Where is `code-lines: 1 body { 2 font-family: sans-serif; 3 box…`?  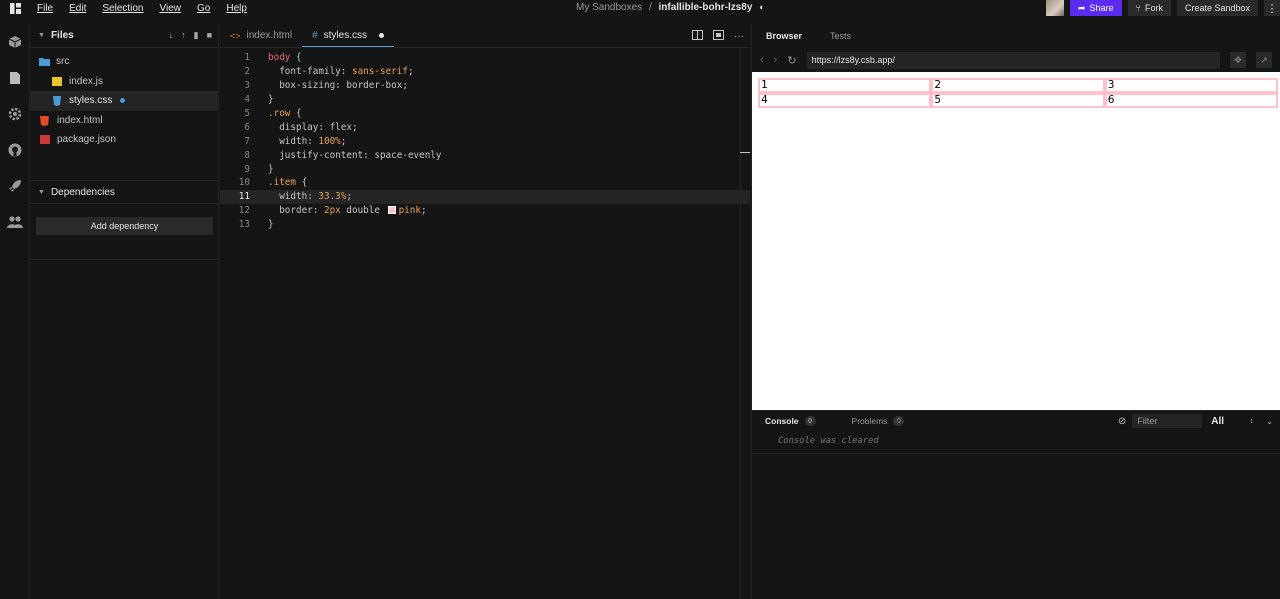 code-lines: 1 body { 2 font-family: sans-serif; 3 box… is located at coordinates (485, 140).